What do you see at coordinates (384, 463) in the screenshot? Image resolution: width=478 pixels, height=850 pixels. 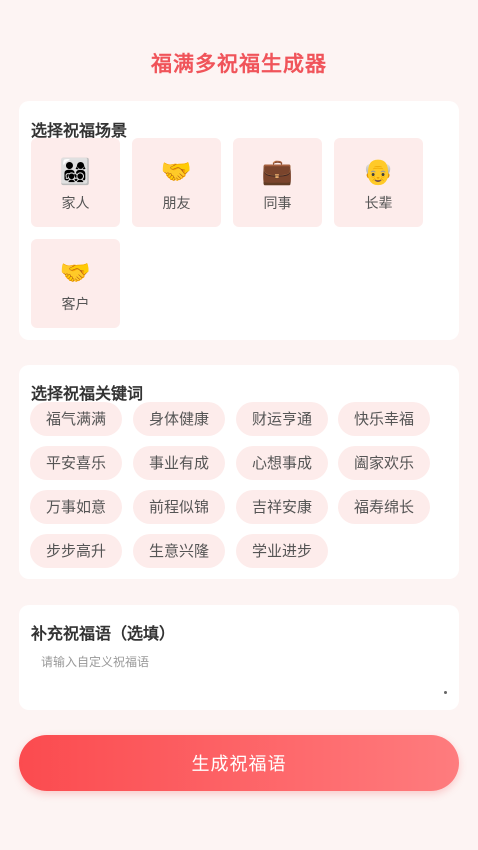 I see `keyword-chip: 阖家欢乐` at bounding box center [384, 463].